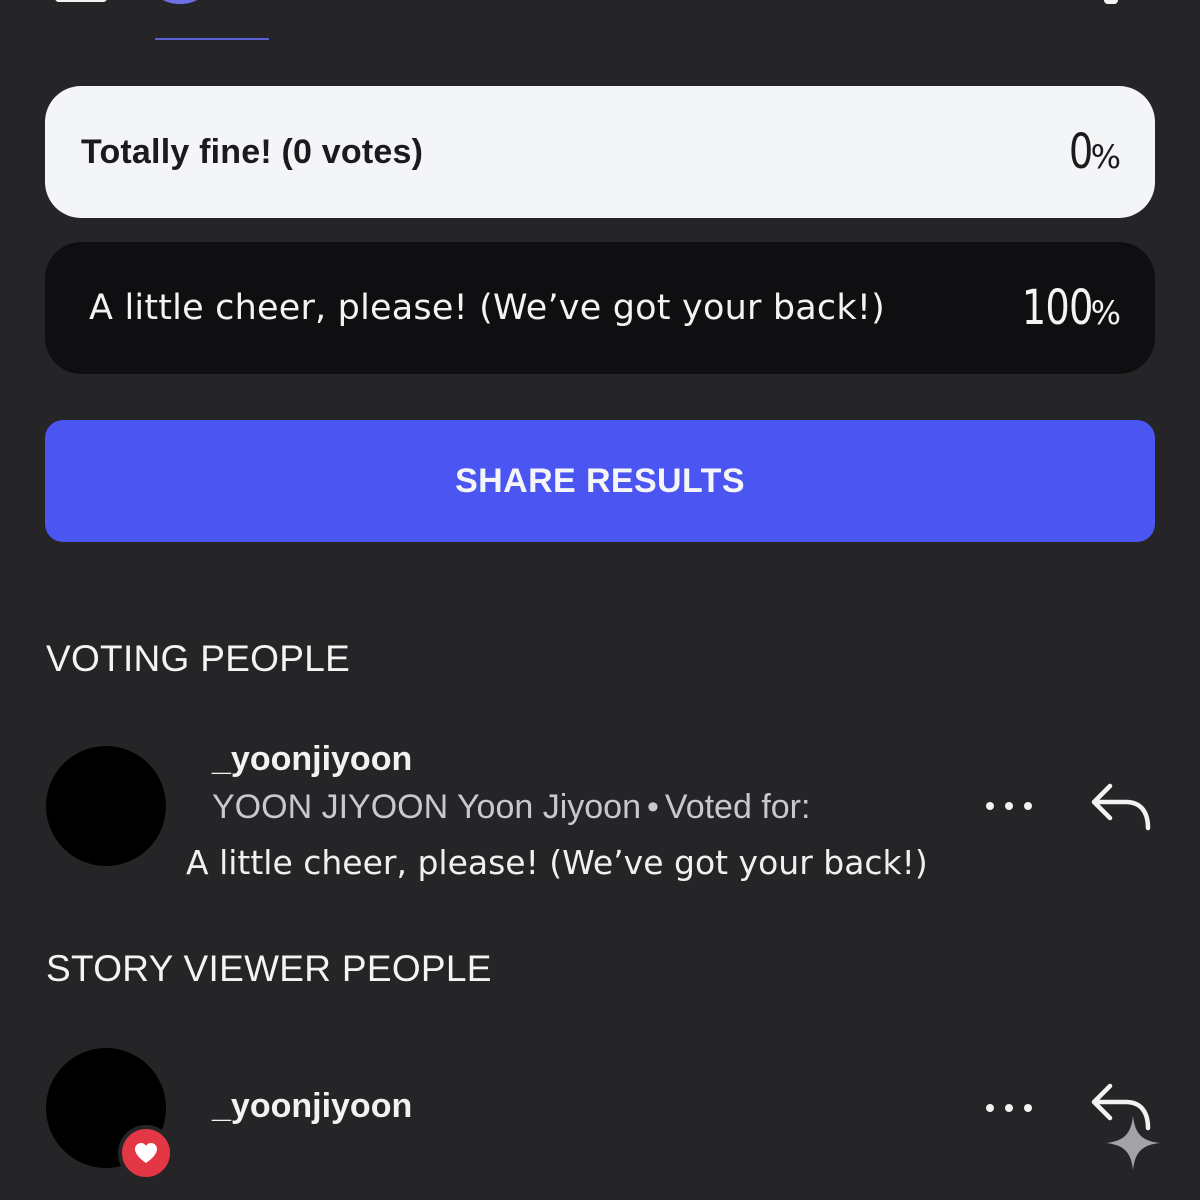  What do you see at coordinates (426, 807) in the screenshot?
I see `voter-display-name: YOON JIYOON Yoon Jiyoon` at bounding box center [426, 807].